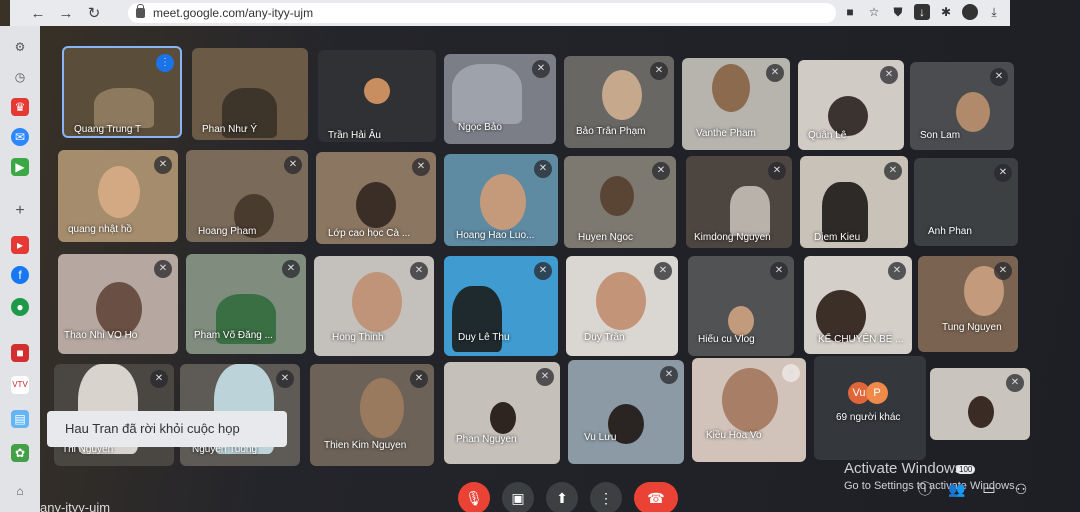 Image resolution: width=1080 pixels, height=512 pixels. What do you see at coordinates (994, 12) in the screenshot?
I see `download-icon: ⤓` at bounding box center [994, 12].